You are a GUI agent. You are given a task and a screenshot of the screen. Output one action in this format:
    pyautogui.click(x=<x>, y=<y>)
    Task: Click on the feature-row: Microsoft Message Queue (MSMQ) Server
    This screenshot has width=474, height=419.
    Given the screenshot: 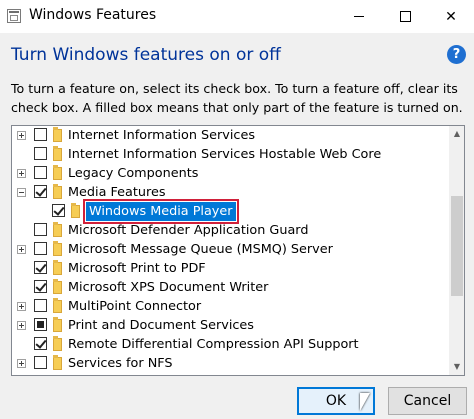 What is the action you would take?
    pyautogui.click(x=230, y=249)
    